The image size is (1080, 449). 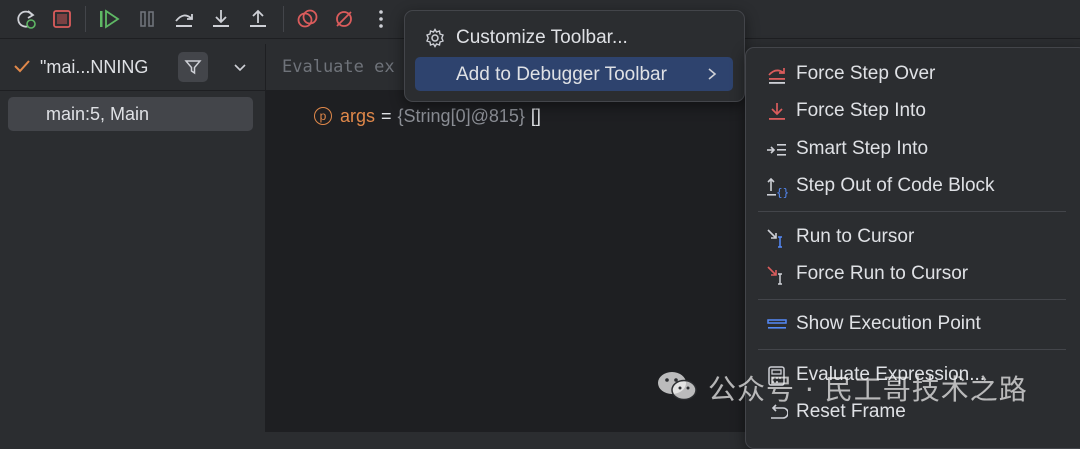 What do you see at coordinates (94, 67) in the screenshot?
I see `thread-name: "mai...NNING` at bounding box center [94, 67].